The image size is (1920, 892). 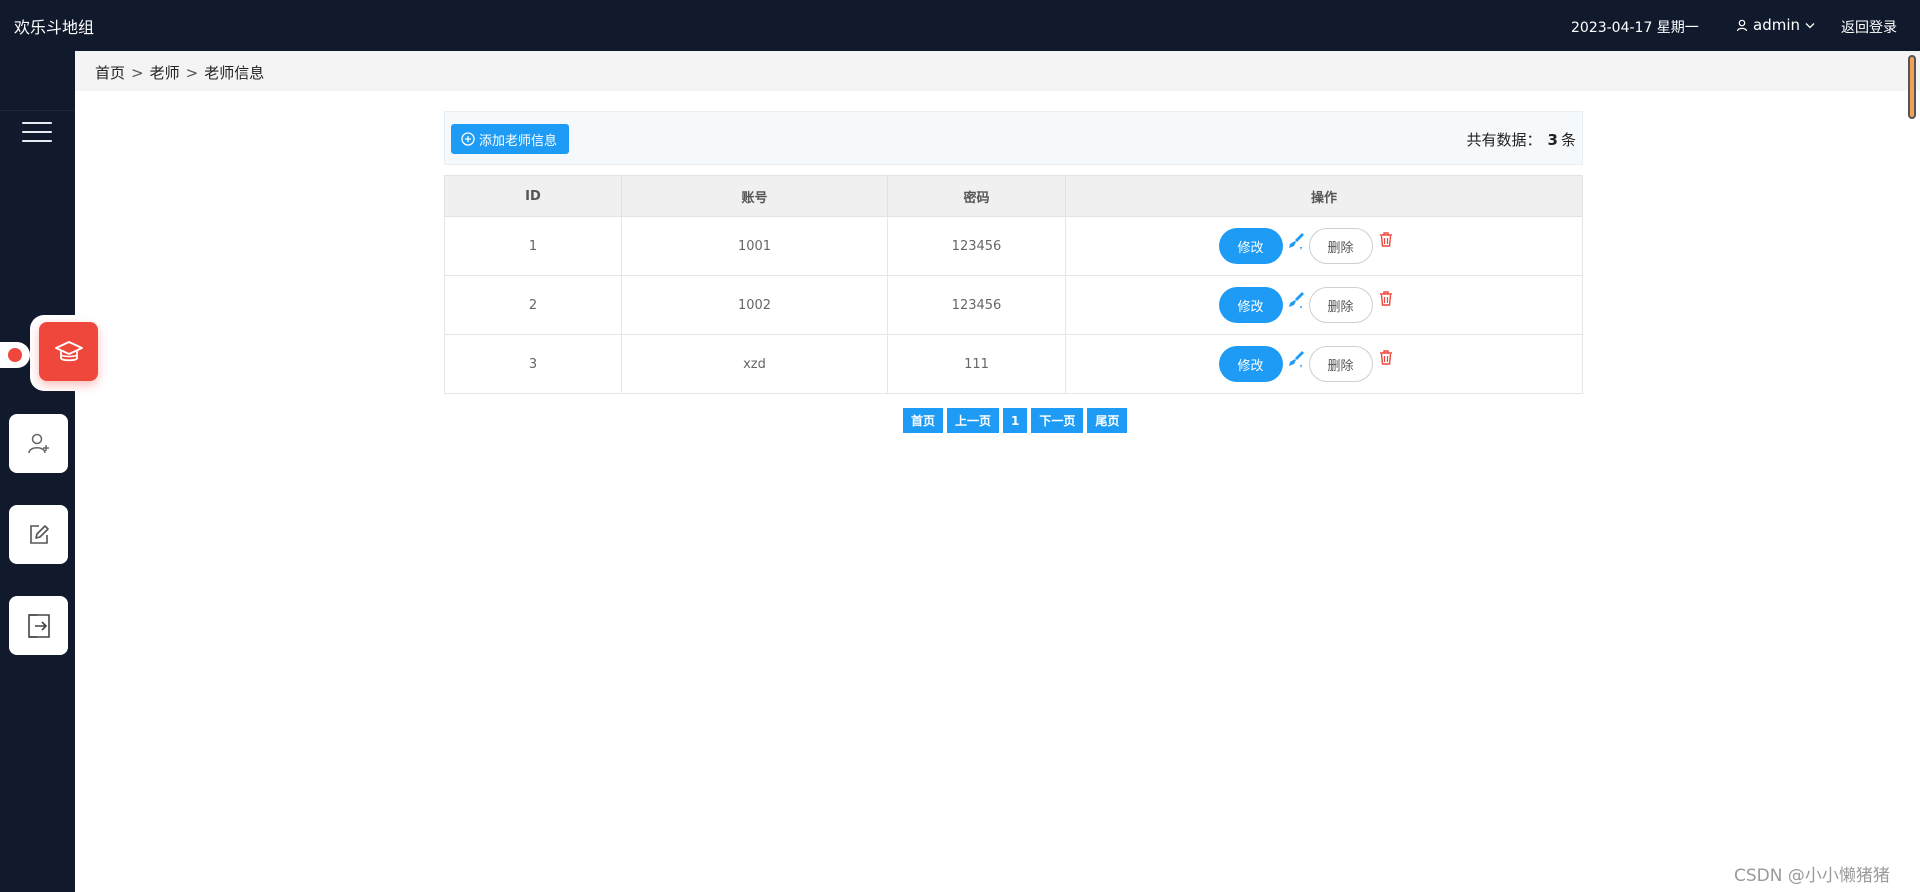 I want to click on breadcrumb-current: 老师信息, so click(x=234, y=73).